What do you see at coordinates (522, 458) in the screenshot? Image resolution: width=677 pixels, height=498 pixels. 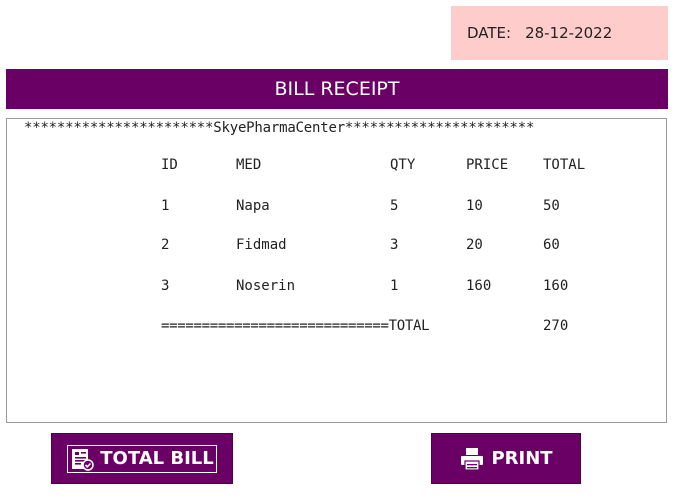 I see `print-label: PRINT` at bounding box center [522, 458].